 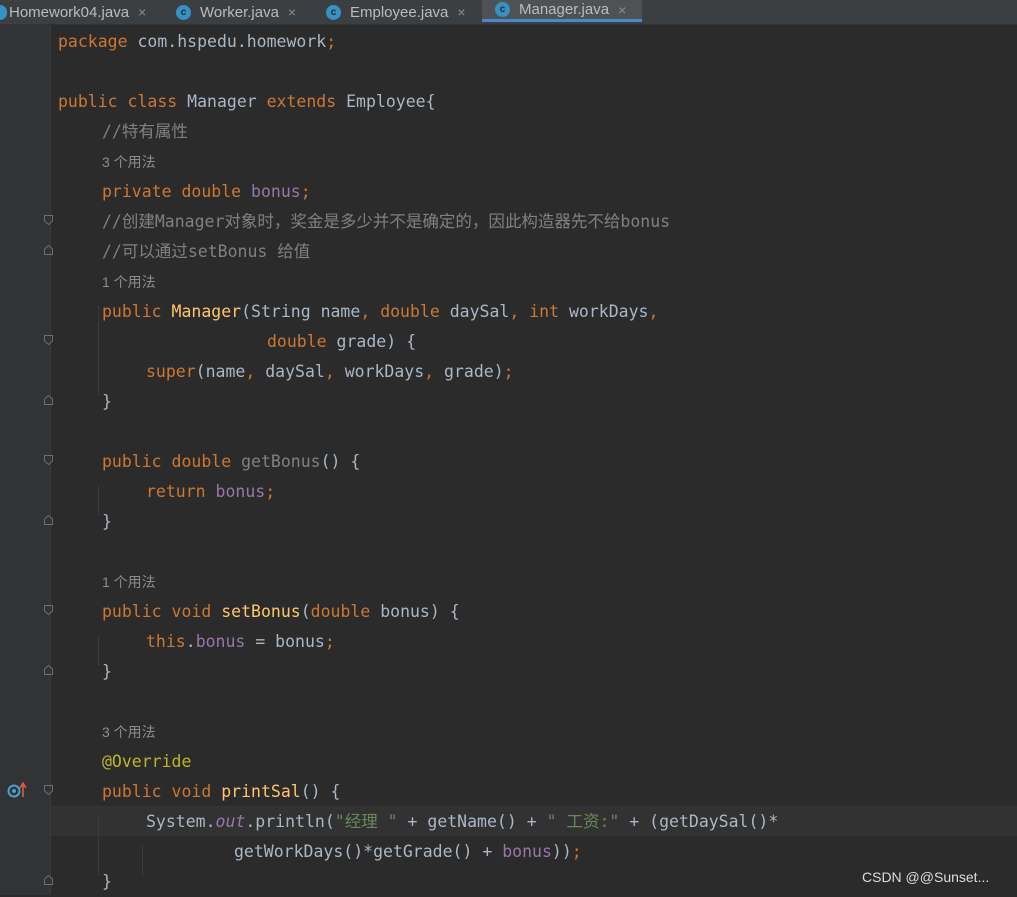 I want to click on code-comment: //创建Manager对象时，奖金是多少并不是确定的，因此构造器先不给bonus, so click(x=386, y=221).